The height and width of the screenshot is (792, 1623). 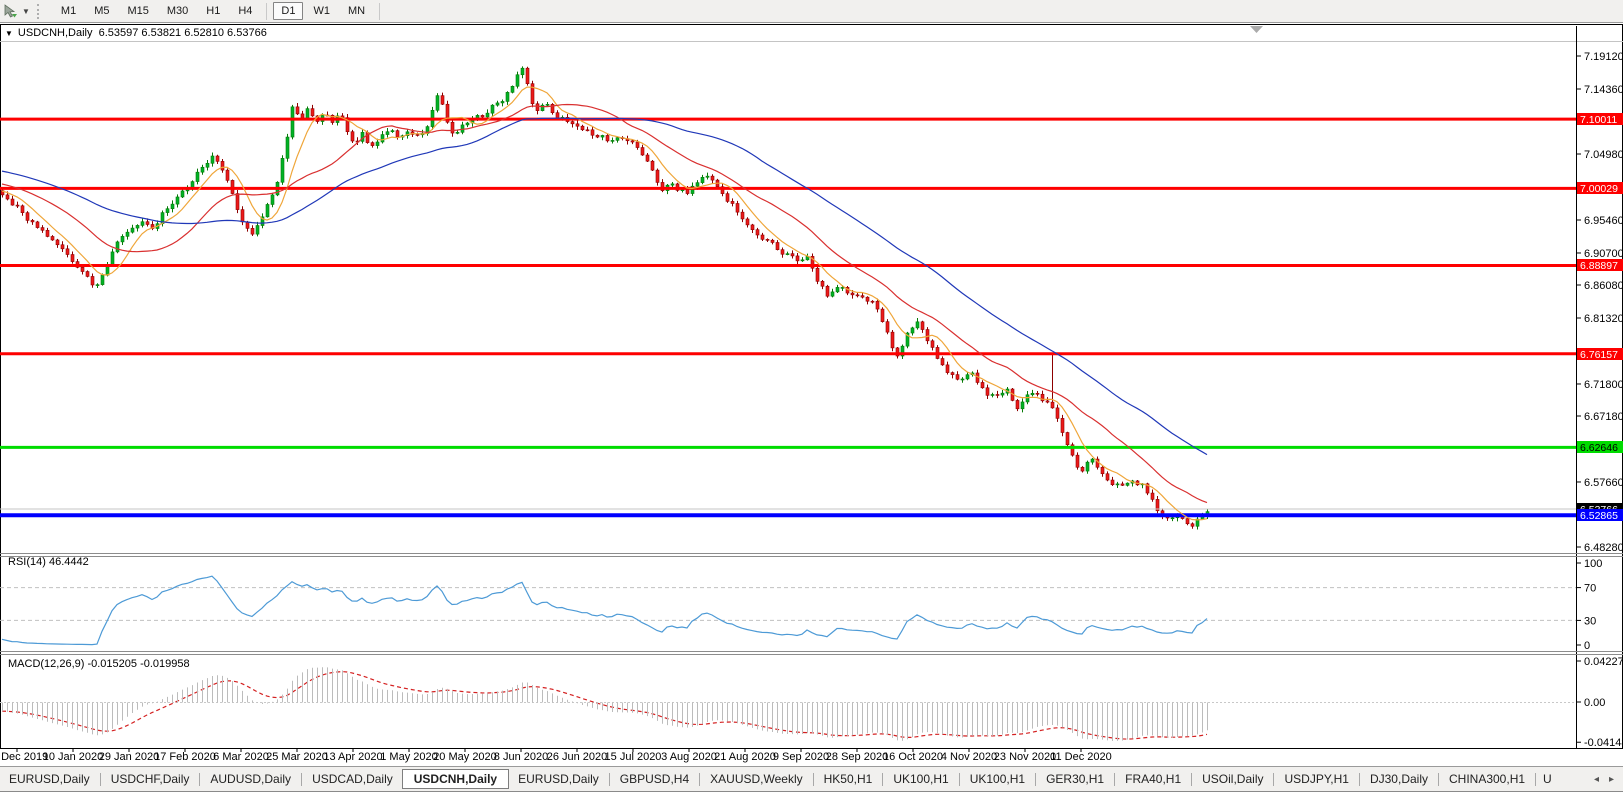 I want to click on macd-panel: 0.042275 0.00 -0.04148, so click(x=811, y=702).